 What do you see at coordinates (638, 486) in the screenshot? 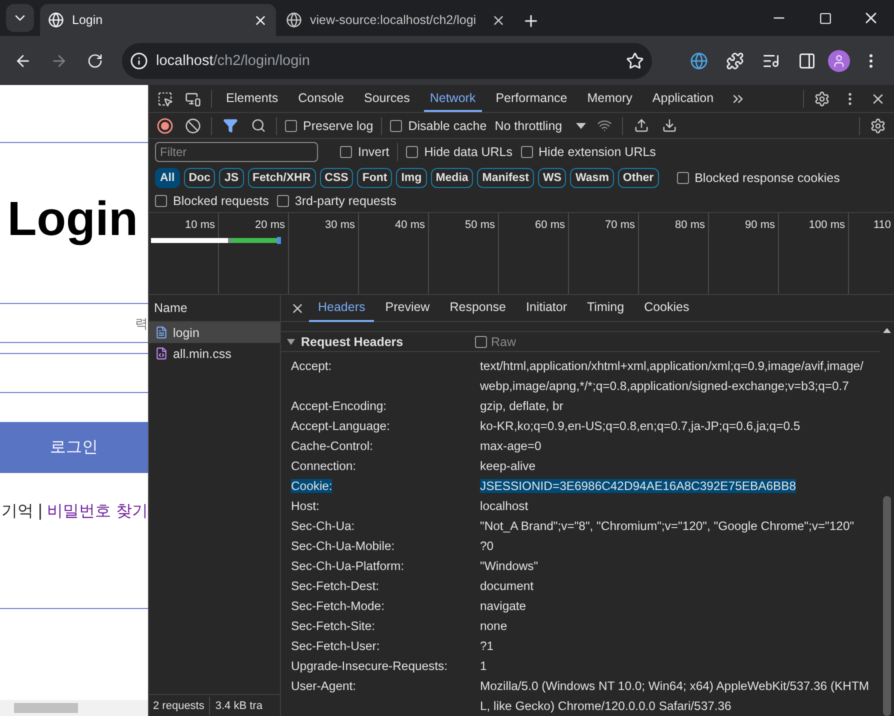
I see `header-value: JSESSIONID=3E6986C42D94AE16A8C392E75EBA6BB8` at bounding box center [638, 486].